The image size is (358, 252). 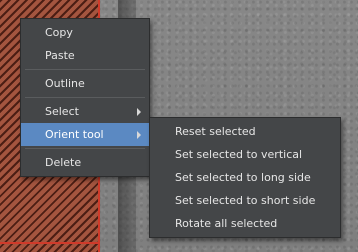 What do you see at coordinates (63, 162) in the screenshot?
I see `menu-item-label: Delete` at bounding box center [63, 162].